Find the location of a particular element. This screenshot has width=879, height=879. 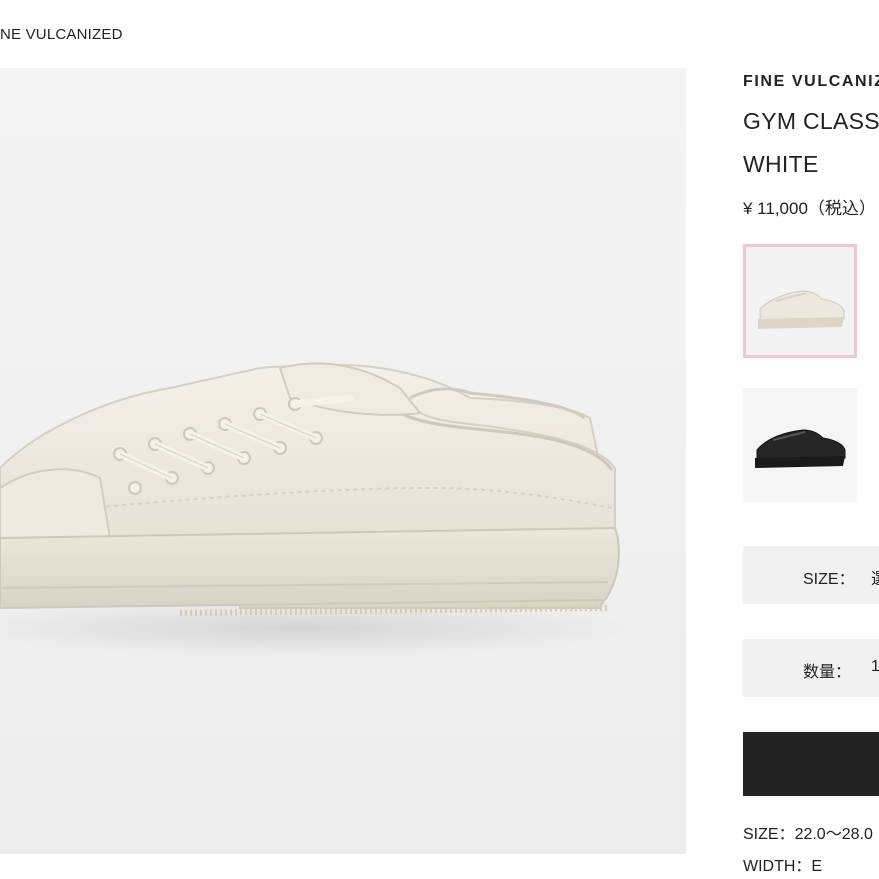

white-sneaker-thumbnail-image is located at coordinates (800, 301).